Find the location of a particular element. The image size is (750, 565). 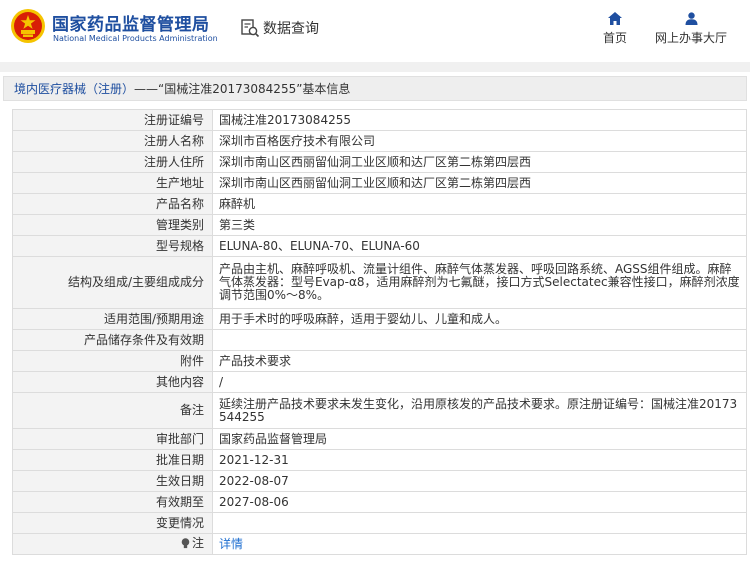

table-row: 产品名称 麻醉机 is located at coordinates (379, 204).